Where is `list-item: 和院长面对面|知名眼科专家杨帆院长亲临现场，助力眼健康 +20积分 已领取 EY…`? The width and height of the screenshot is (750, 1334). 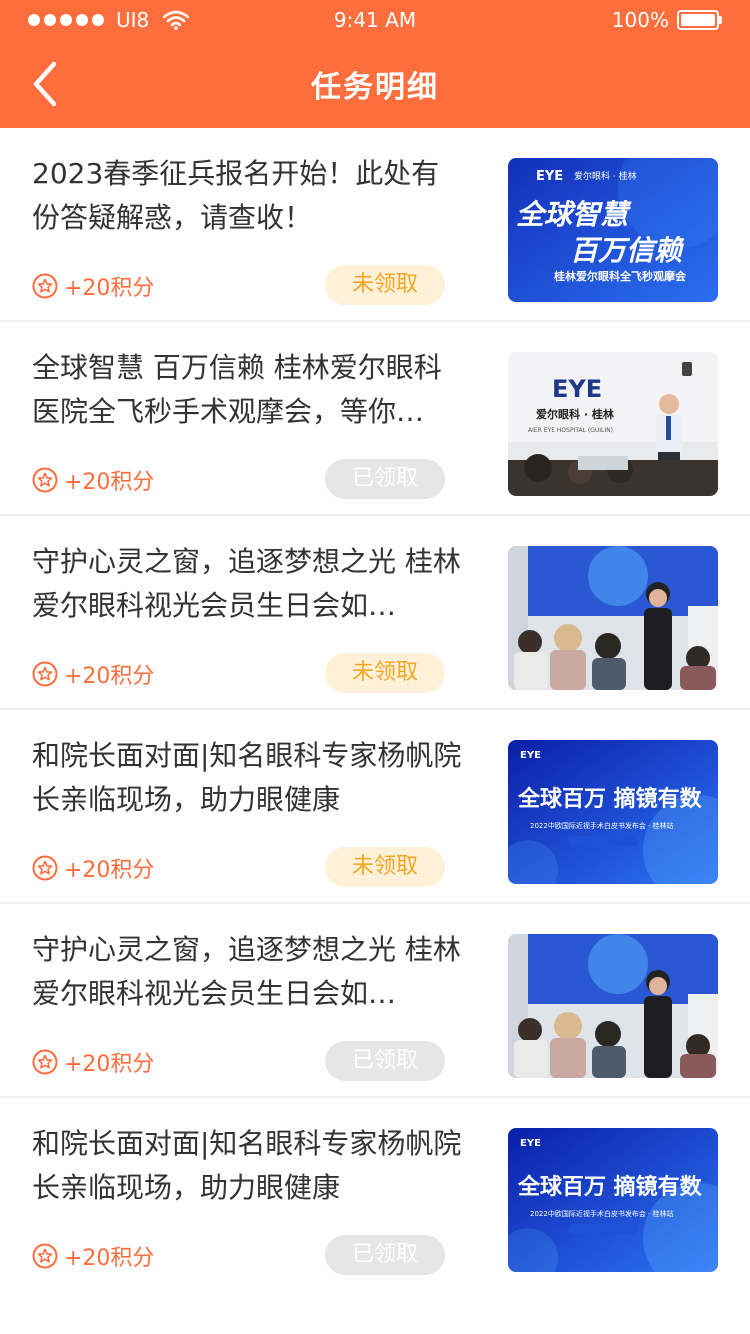
list-item: 和院长面对面|知名眼科专家杨帆院长亲临现场，助力眼健康 +20积分 已领取 EY… is located at coordinates (375, 1195).